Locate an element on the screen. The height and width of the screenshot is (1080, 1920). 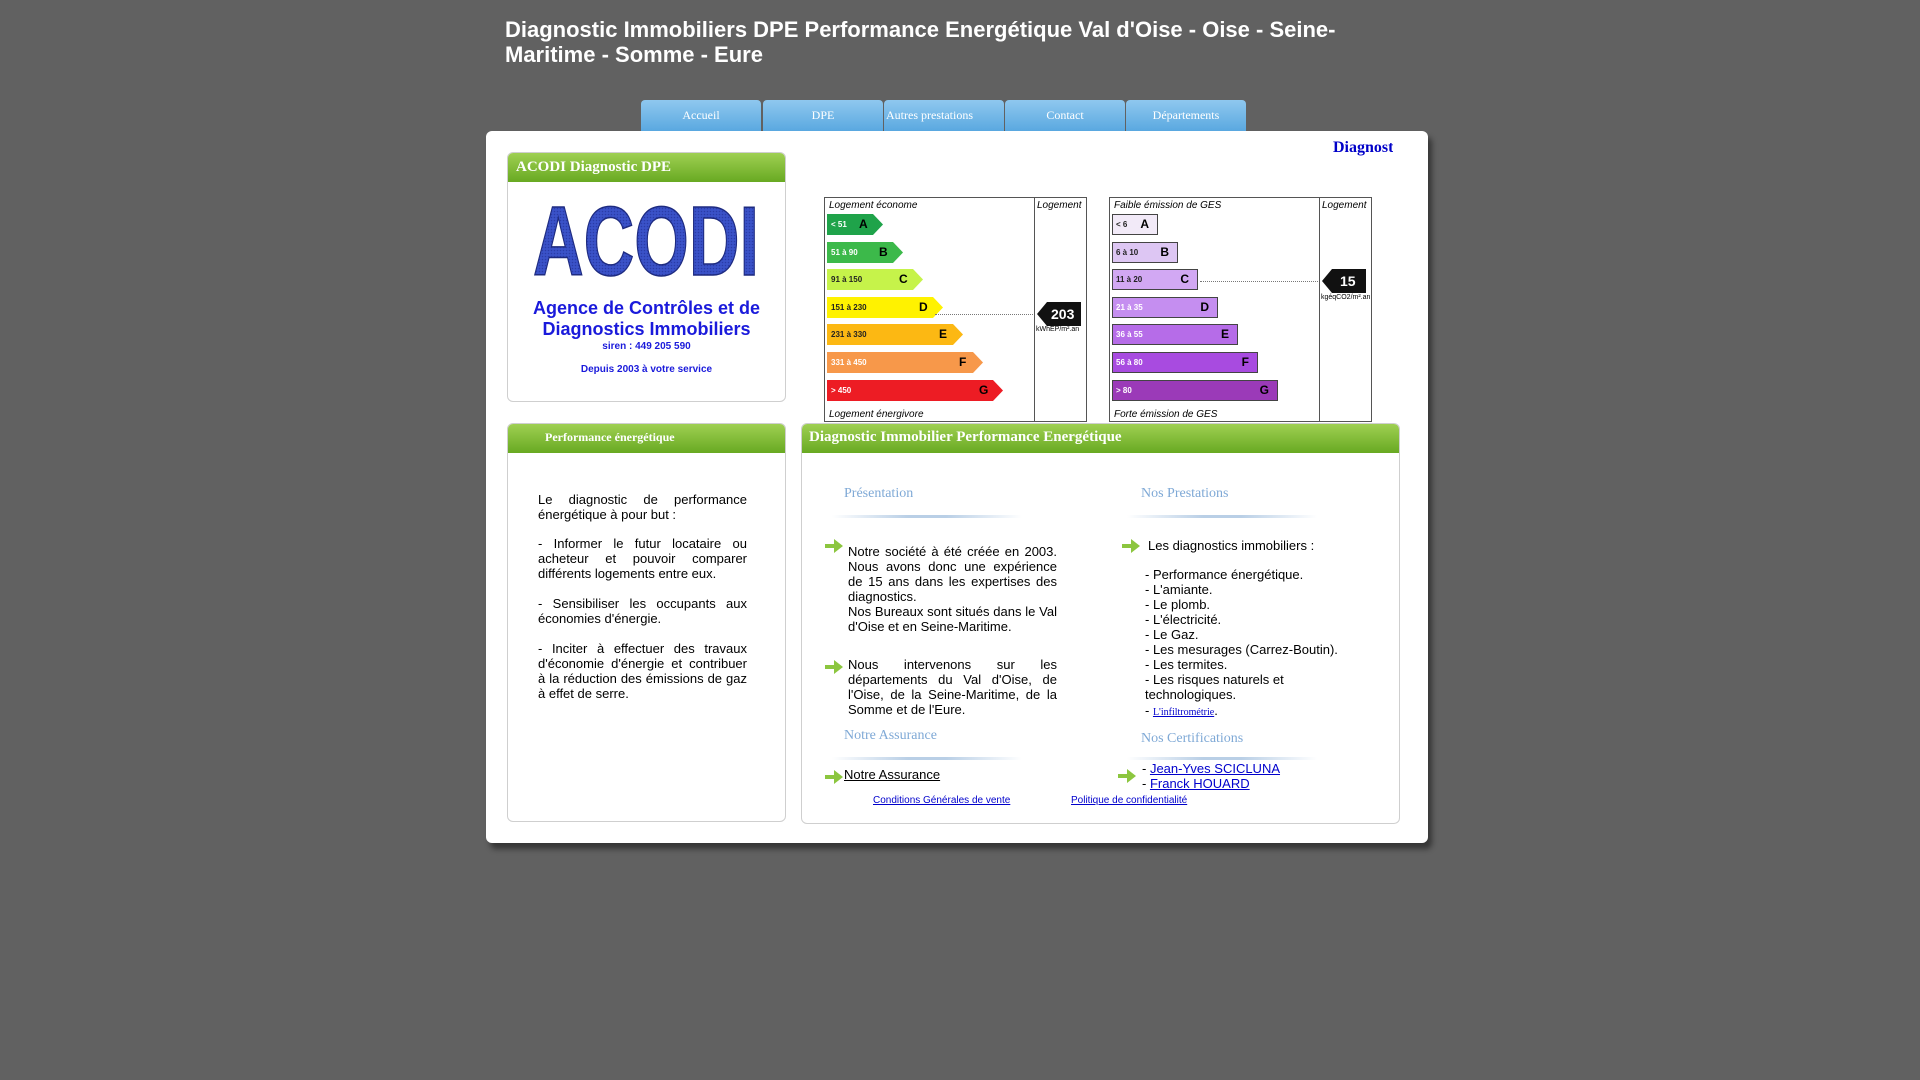
cgv-link: Conditions Générales de vente is located at coordinates (941, 800).